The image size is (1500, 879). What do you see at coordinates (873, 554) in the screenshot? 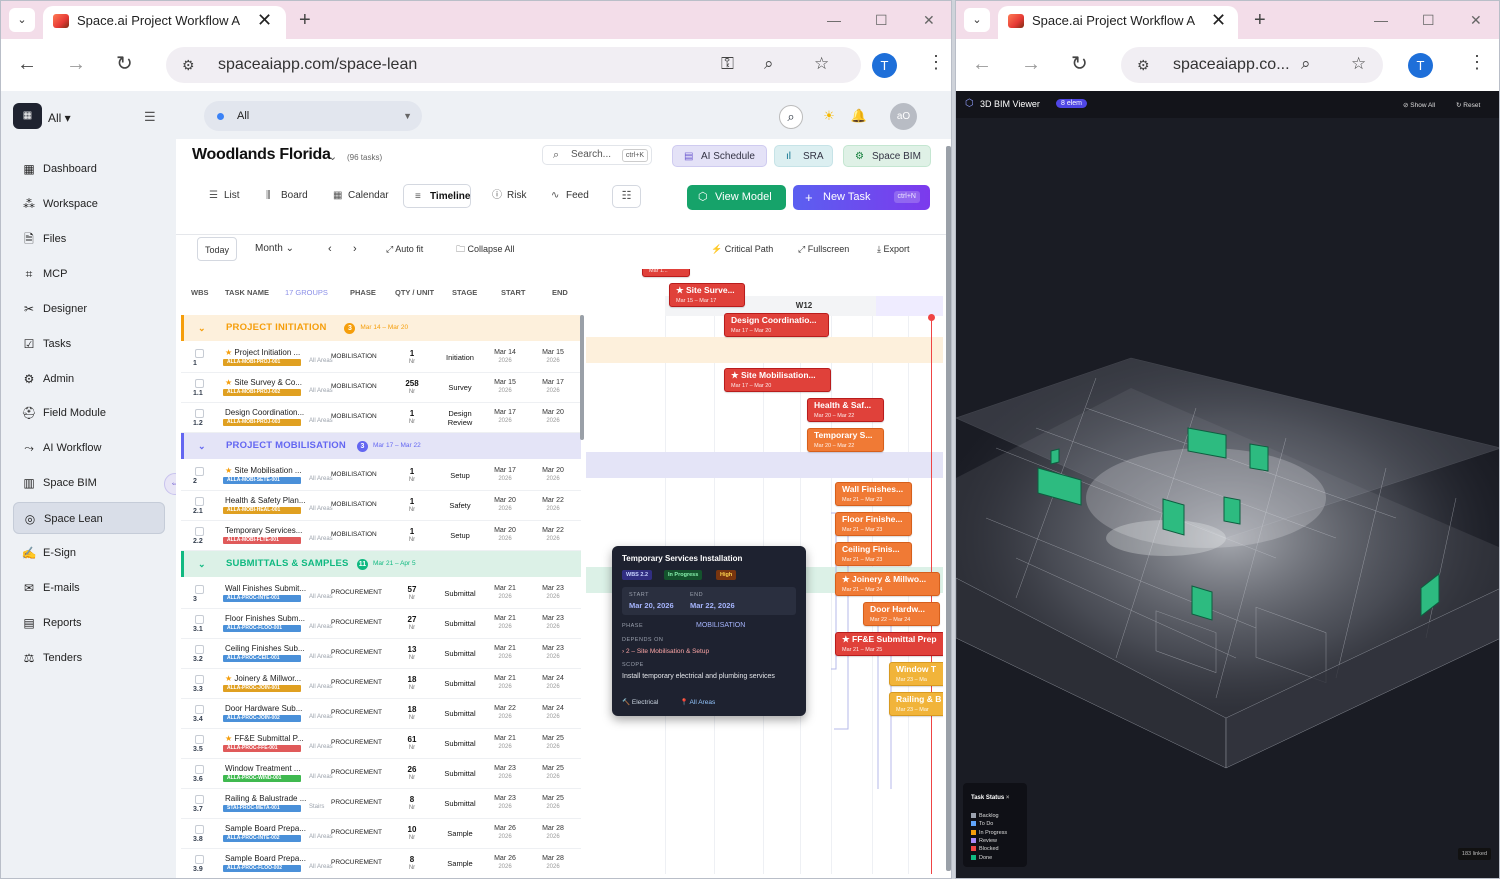
I see `gantt-bar: Ceiling Finis... Mar 21 – Mar 23` at bounding box center [873, 554].